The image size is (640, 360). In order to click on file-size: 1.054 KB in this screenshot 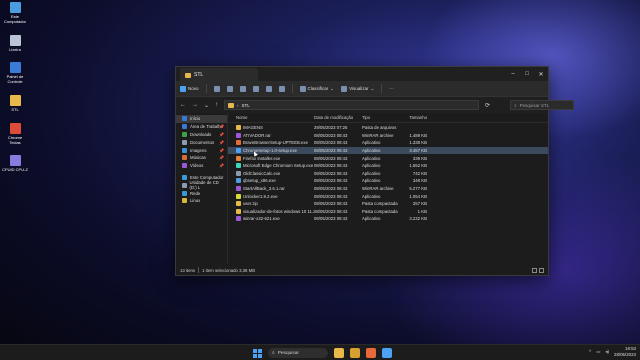, I will do `click(418, 196)`.